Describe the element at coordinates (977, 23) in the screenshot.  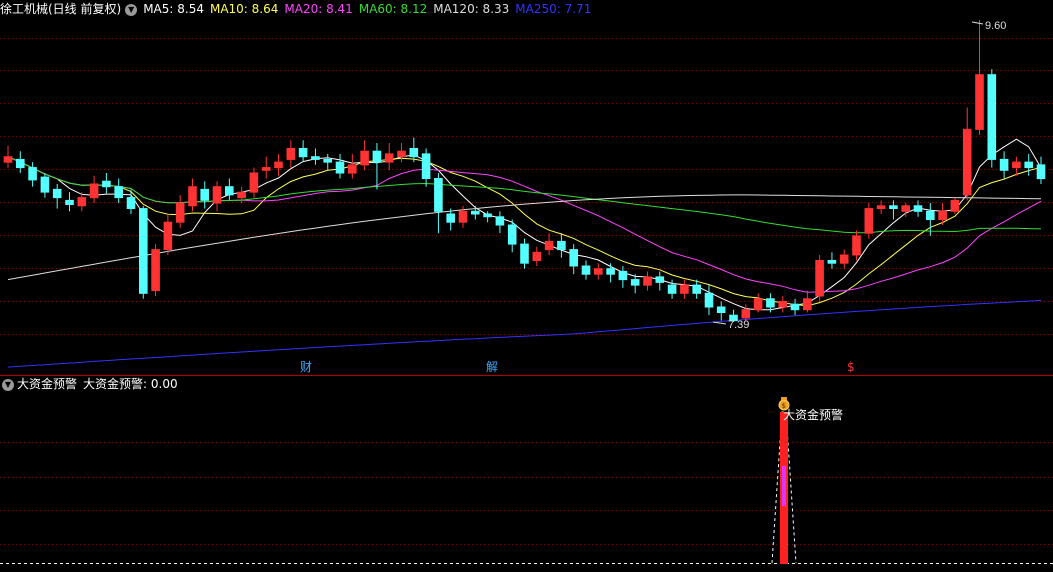
I see `high-pointer` at that location.